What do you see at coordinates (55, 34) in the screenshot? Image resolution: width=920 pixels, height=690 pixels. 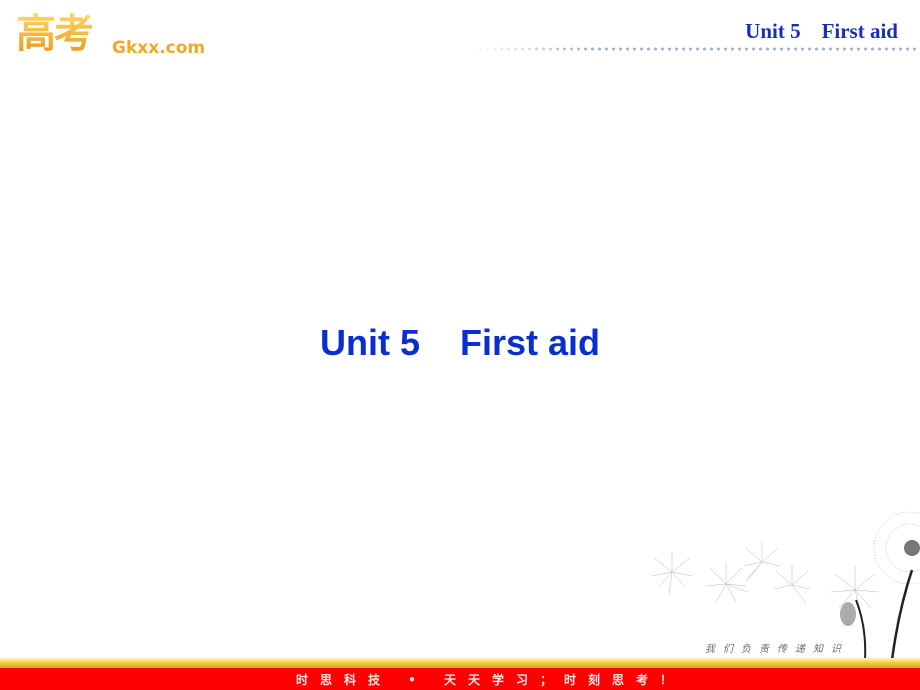 I see `logo-chinese-text: 高考` at bounding box center [55, 34].